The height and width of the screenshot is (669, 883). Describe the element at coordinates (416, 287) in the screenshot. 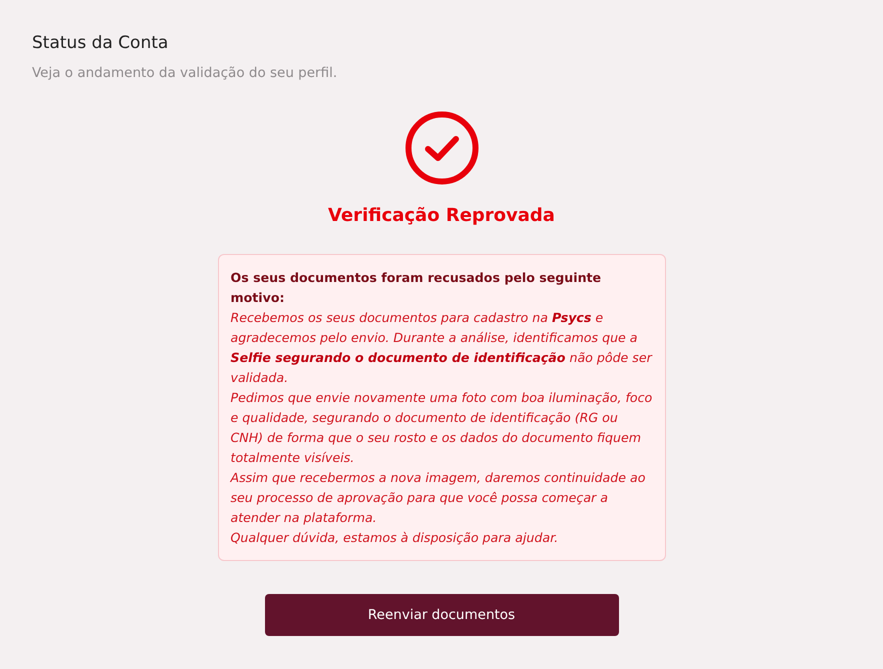

I see `reason-heading: Os seus documentos foram recusados pelo seguinte motivo:` at that location.